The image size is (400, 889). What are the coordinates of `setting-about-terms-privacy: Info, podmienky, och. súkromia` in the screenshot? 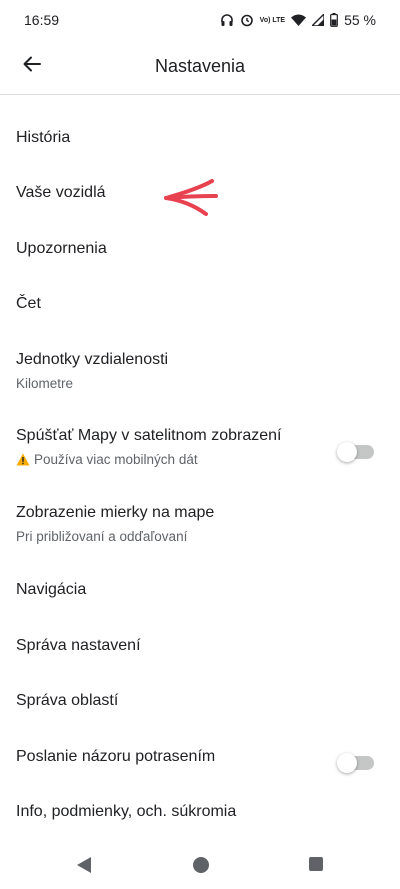 It's located at (200, 812).